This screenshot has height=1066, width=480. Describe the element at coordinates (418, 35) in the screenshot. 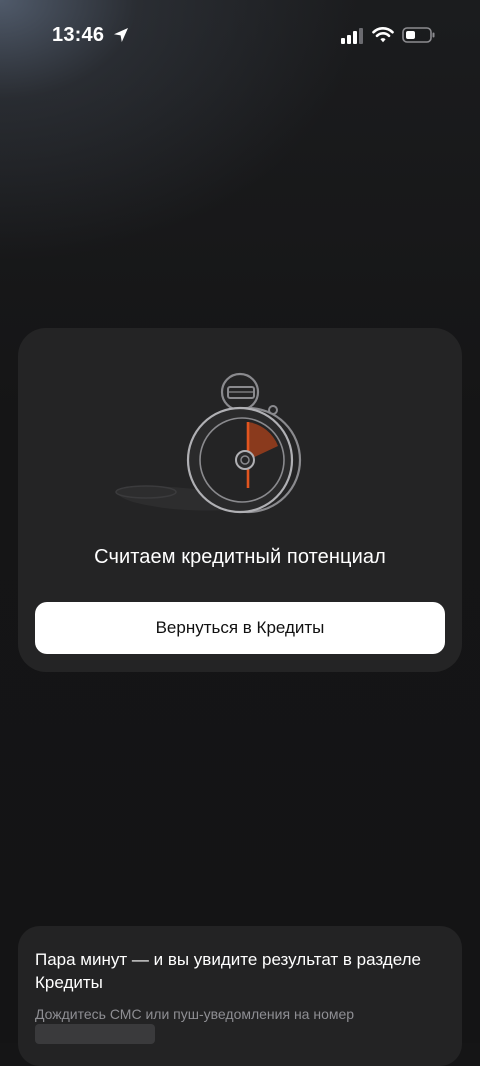

I see `battery-icon` at that location.